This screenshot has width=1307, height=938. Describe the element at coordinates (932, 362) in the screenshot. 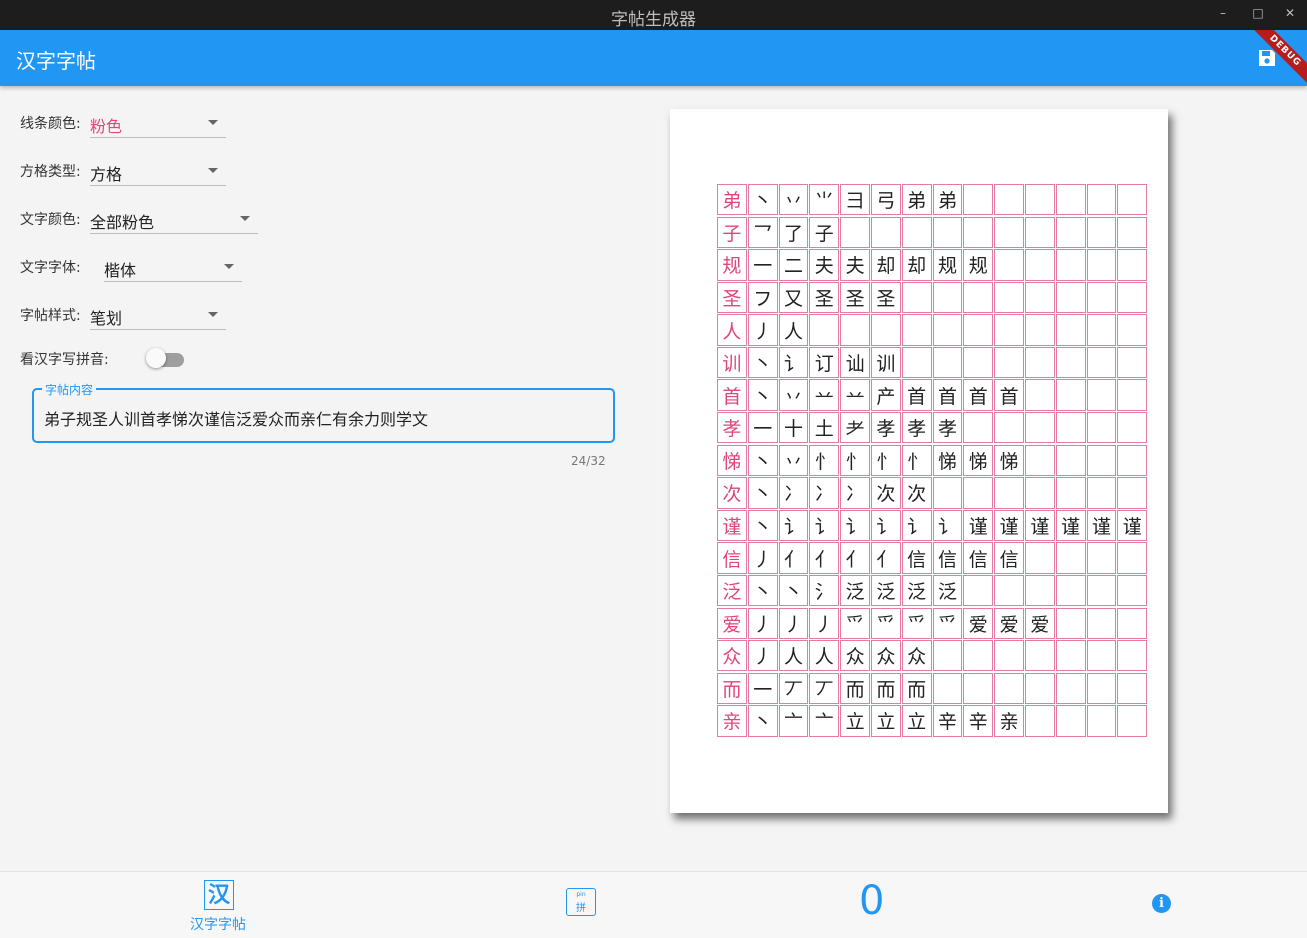

I see `grid-row: 训丶讠订讪训` at that location.